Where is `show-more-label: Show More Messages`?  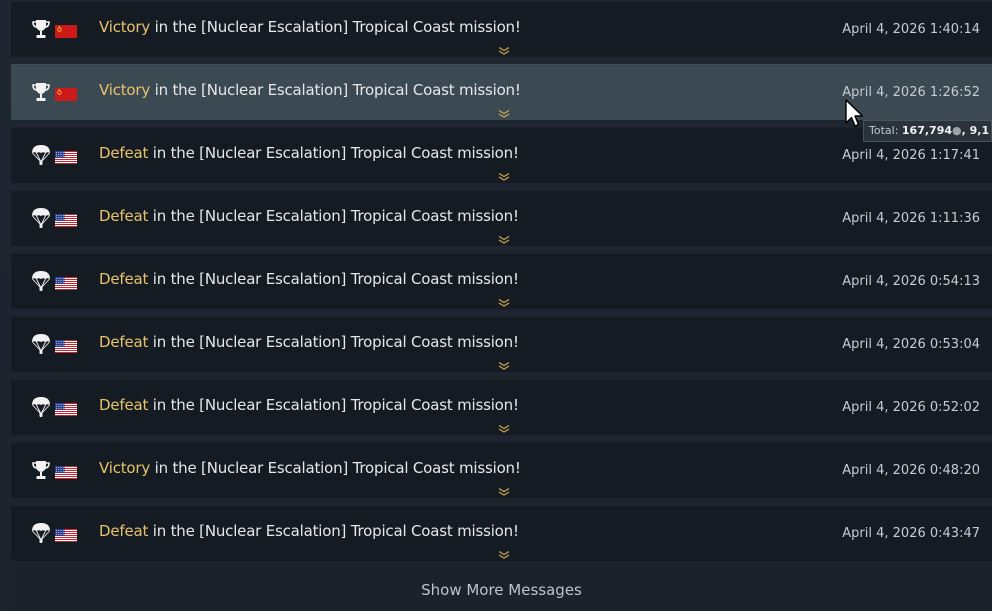
show-more-label: Show More Messages is located at coordinates (501, 589).